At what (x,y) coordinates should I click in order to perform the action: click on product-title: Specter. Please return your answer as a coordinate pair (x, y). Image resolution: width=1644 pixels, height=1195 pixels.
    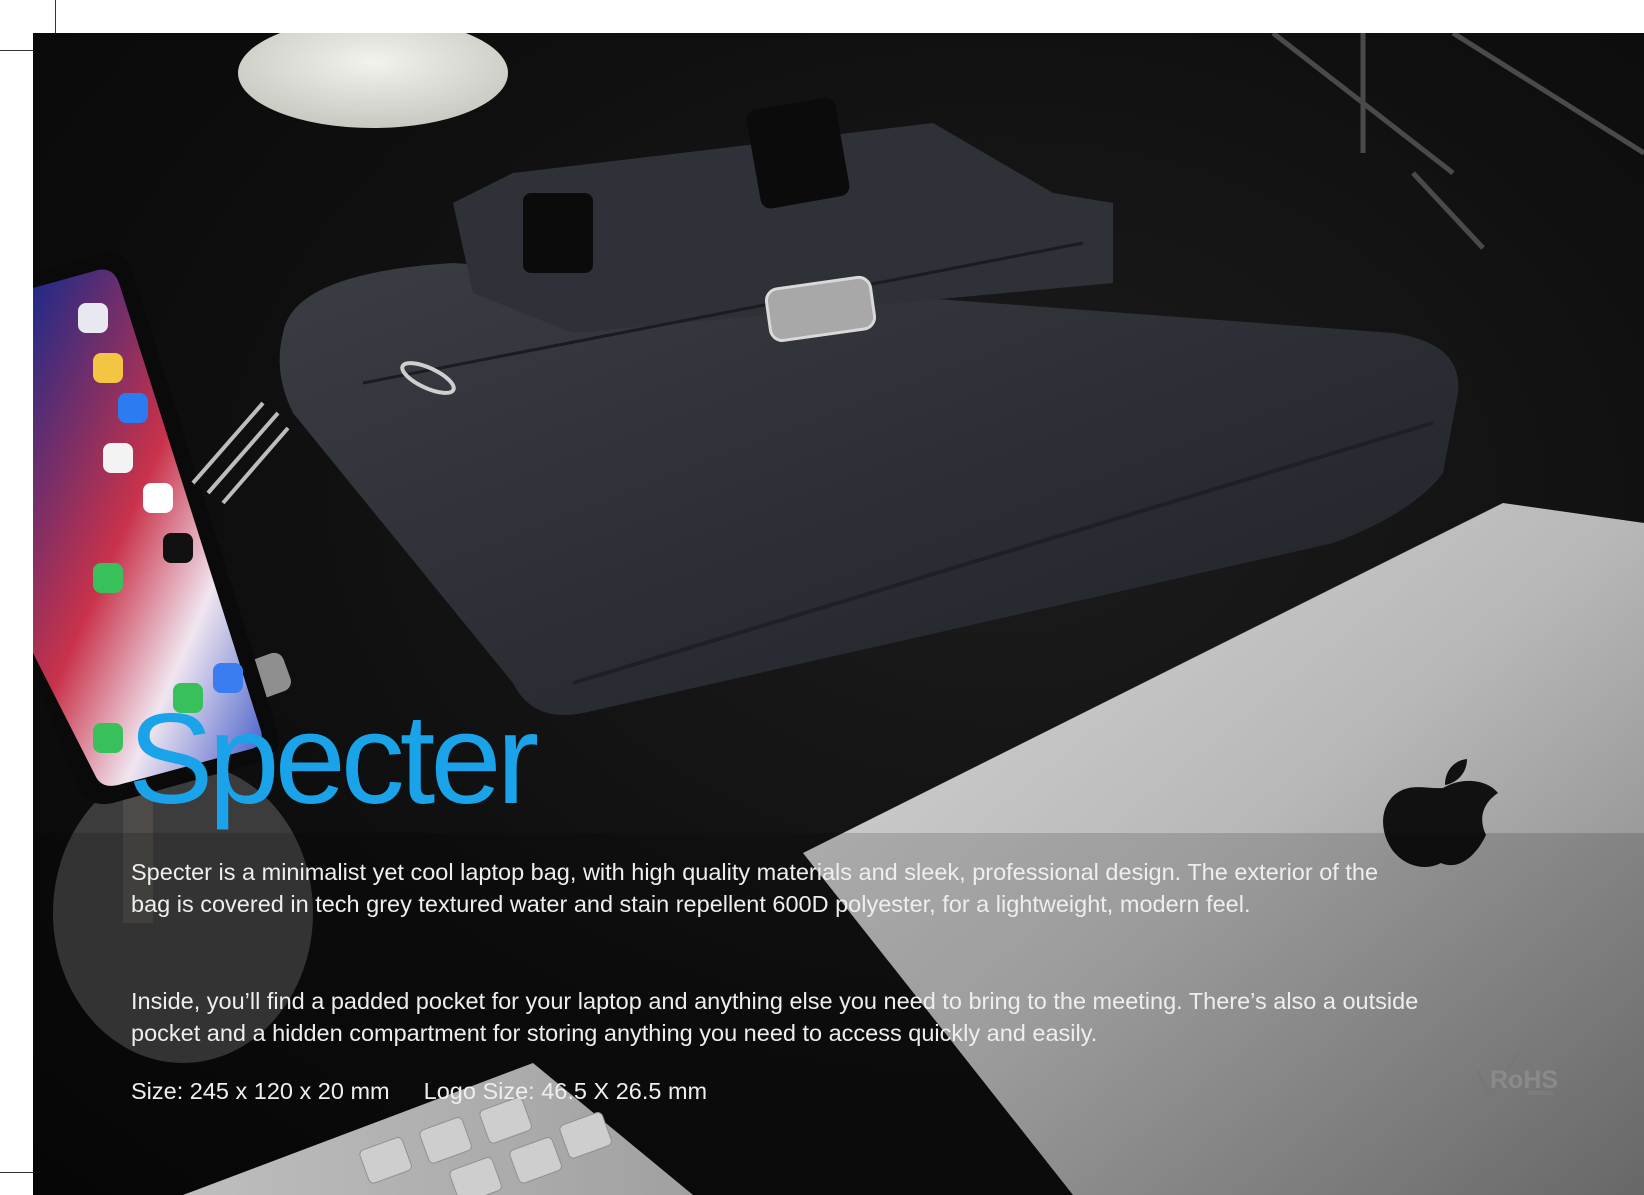
    Looking at the image, I should click on (333, 759).